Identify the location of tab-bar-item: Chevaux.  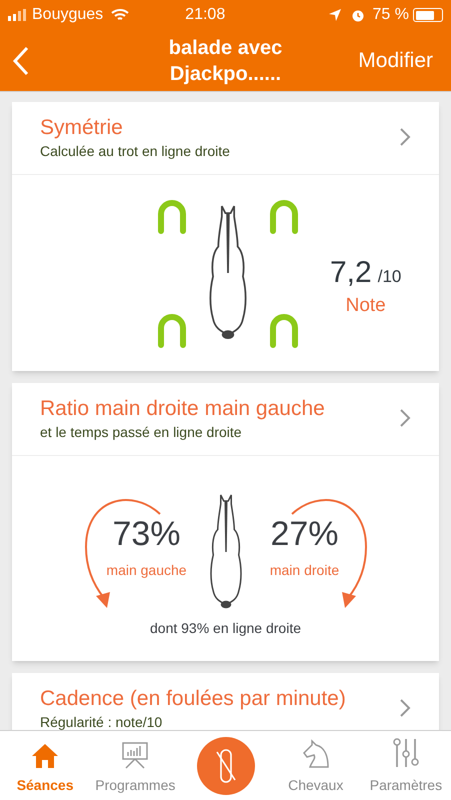
(315, 765).